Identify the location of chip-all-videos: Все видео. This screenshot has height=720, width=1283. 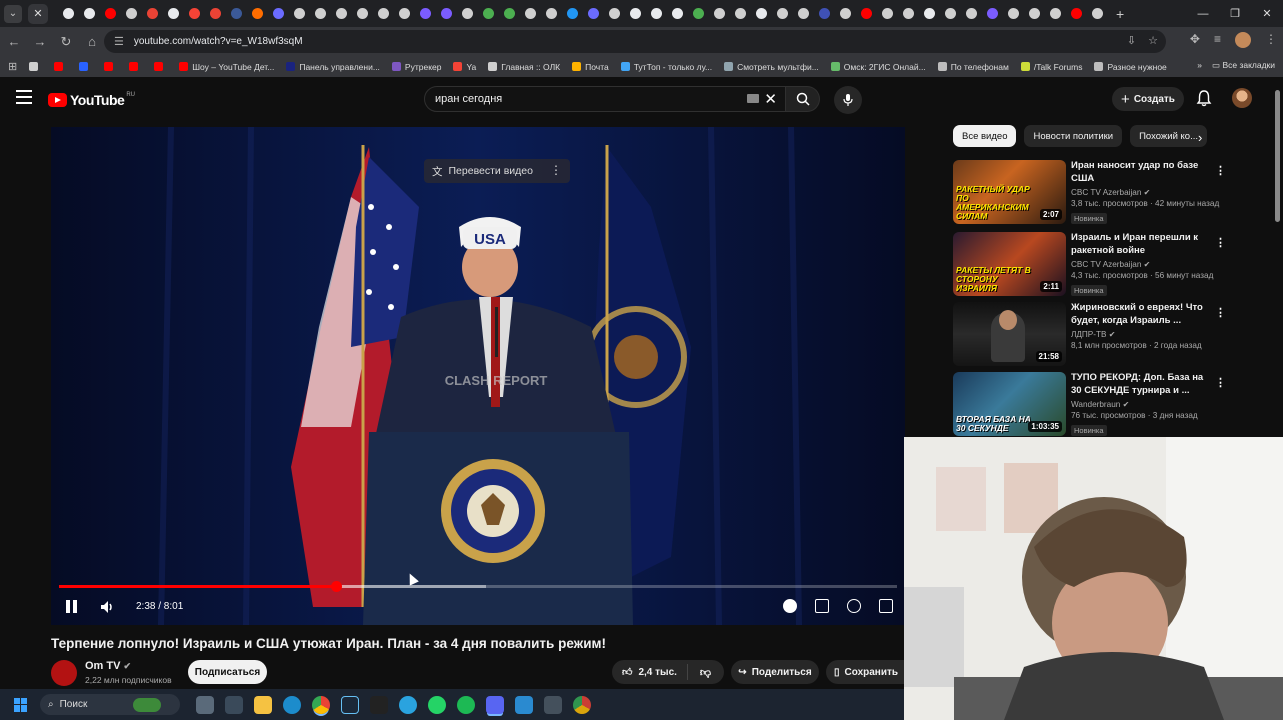
(985, 136).